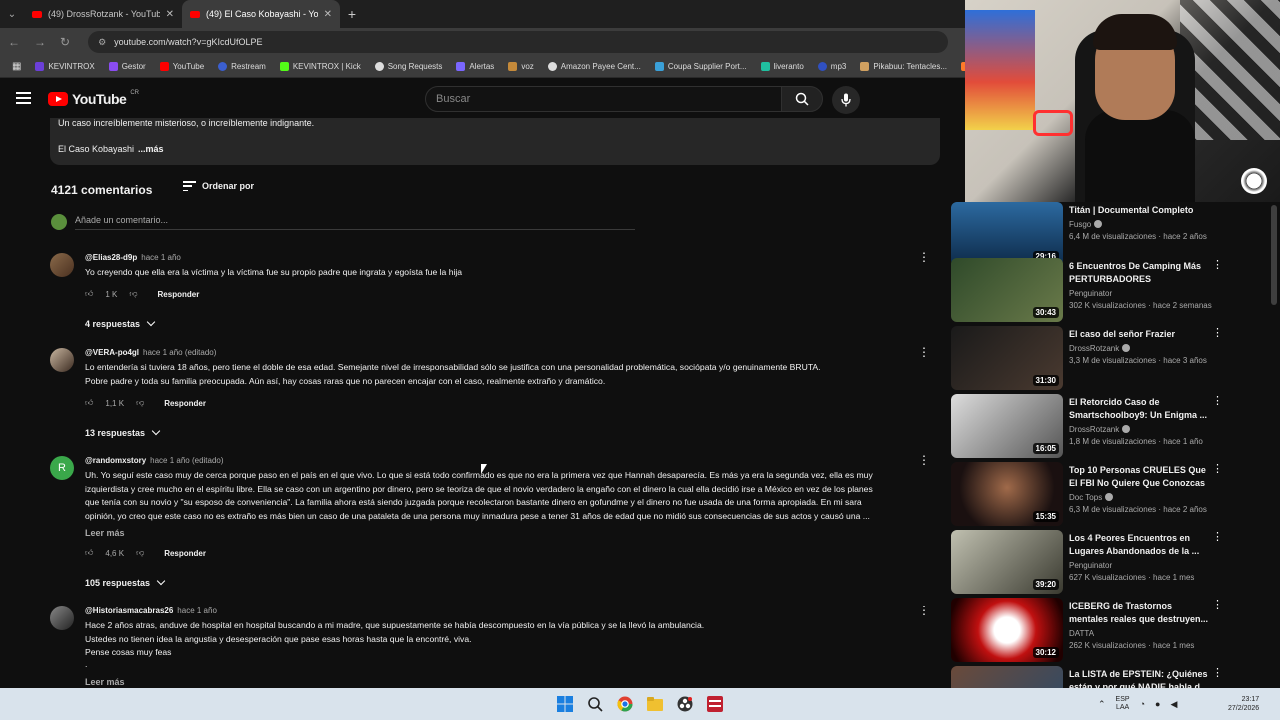  I want to click on microphone-icon: ●, so click(1157, 704).